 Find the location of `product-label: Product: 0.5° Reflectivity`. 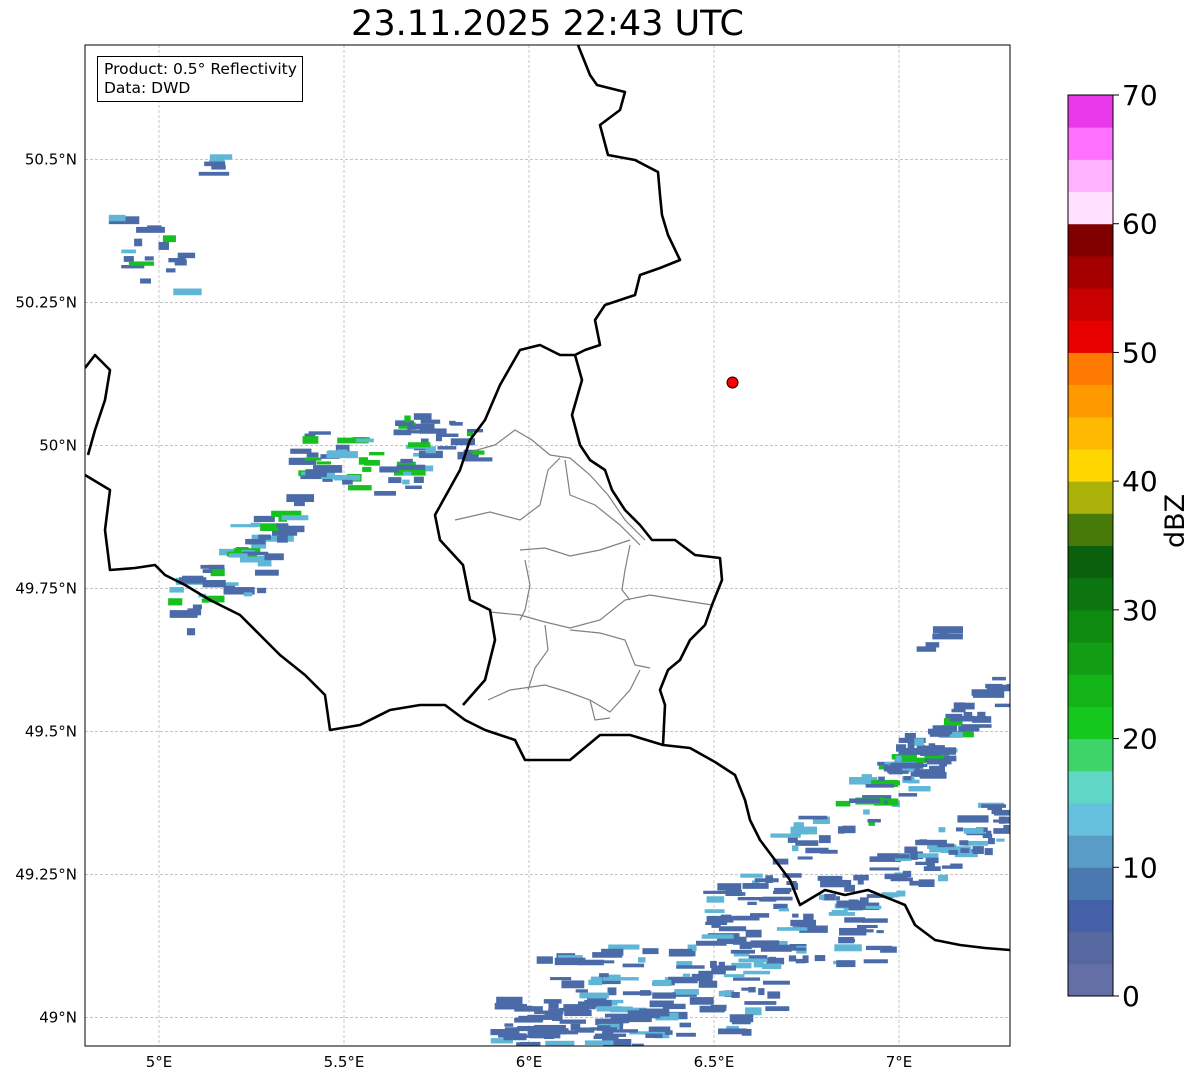

product-label: Product: 0.5° Reflectivity is located at coordinates (200, 69).